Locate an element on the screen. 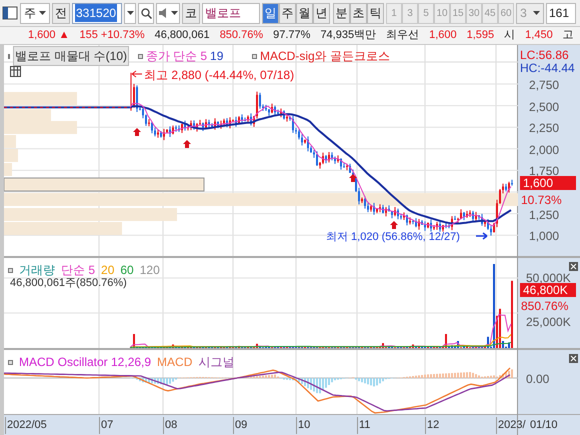 This screenshot has height=435, width=580. interval-button: 15 is located at coordinates (458, 13).